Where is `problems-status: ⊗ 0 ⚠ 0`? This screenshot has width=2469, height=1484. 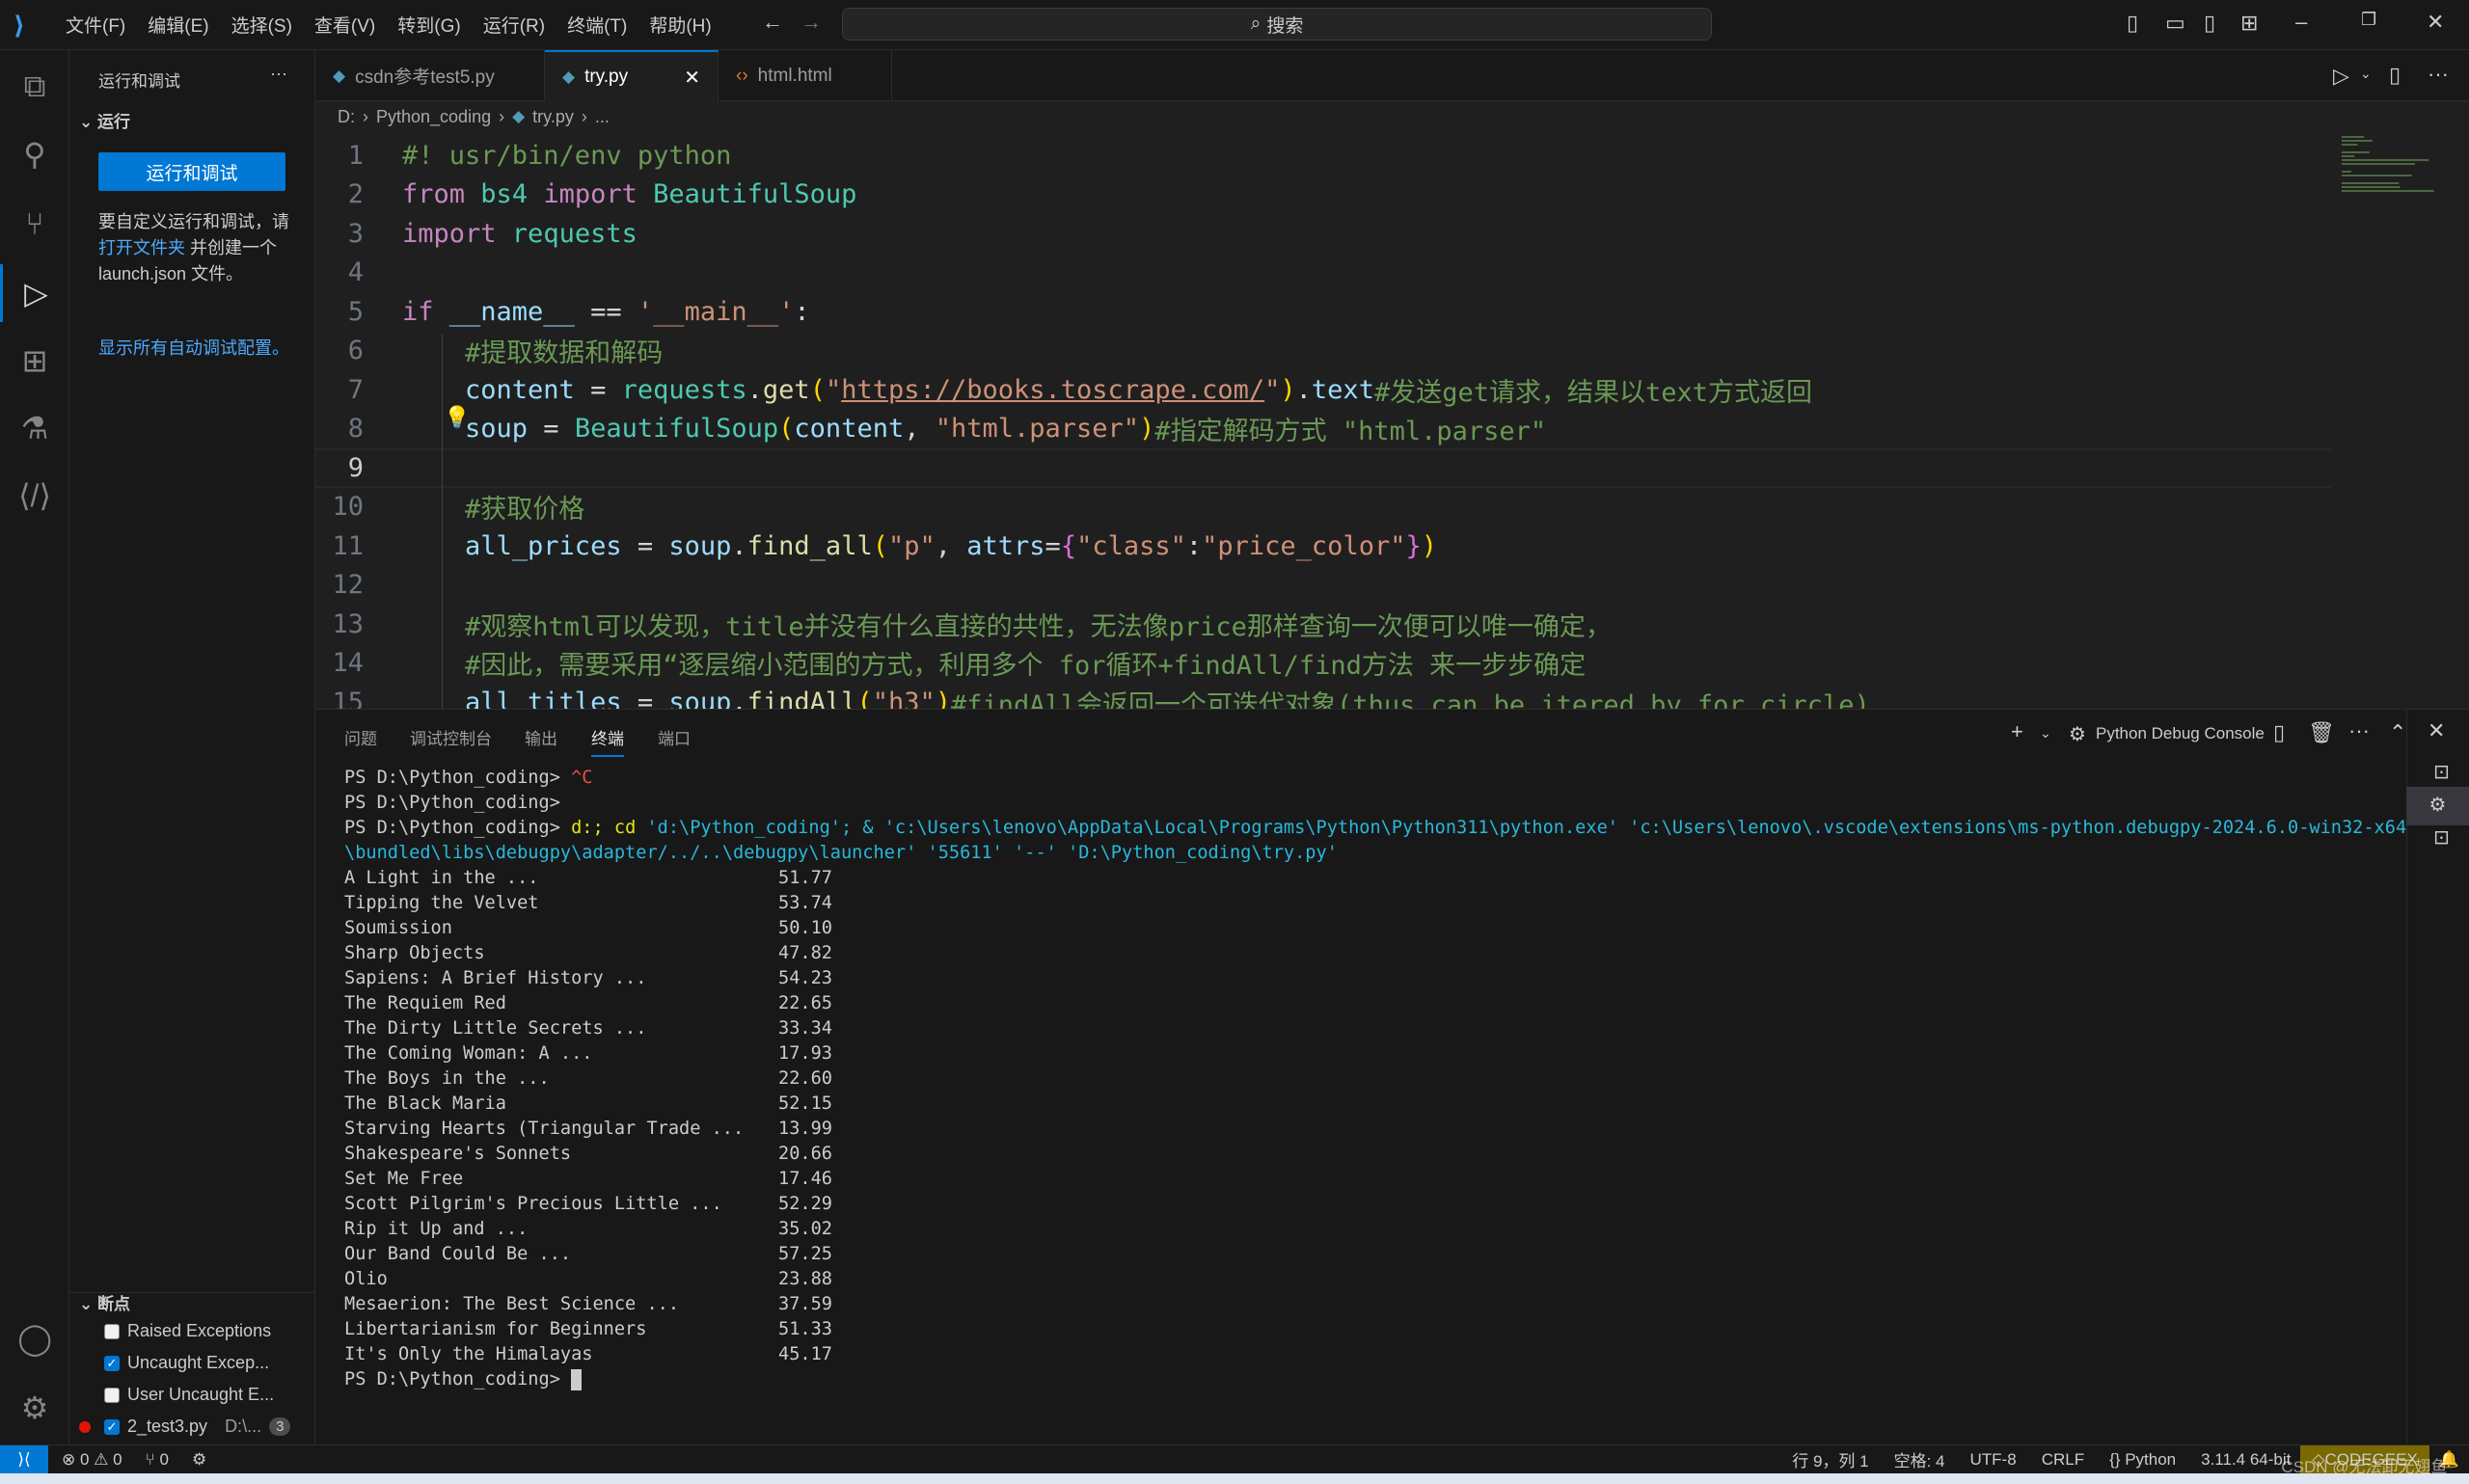 problems-status: ⊗ 0 ⚠ 0 is located at coordinates (92, 1460).